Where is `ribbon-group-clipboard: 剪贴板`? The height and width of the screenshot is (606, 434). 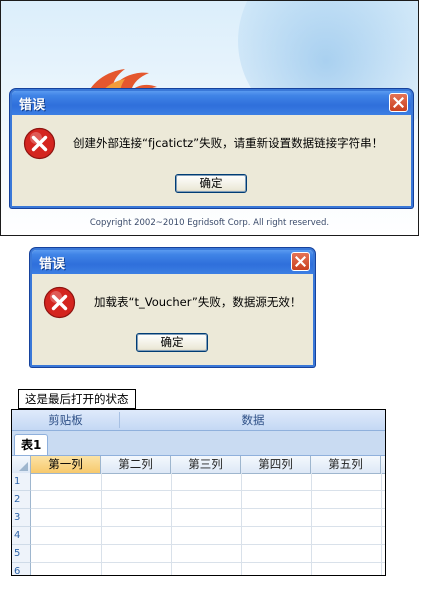 ribbon-group-clipboard: 剪贴板 is located at coordinates (66, 420).